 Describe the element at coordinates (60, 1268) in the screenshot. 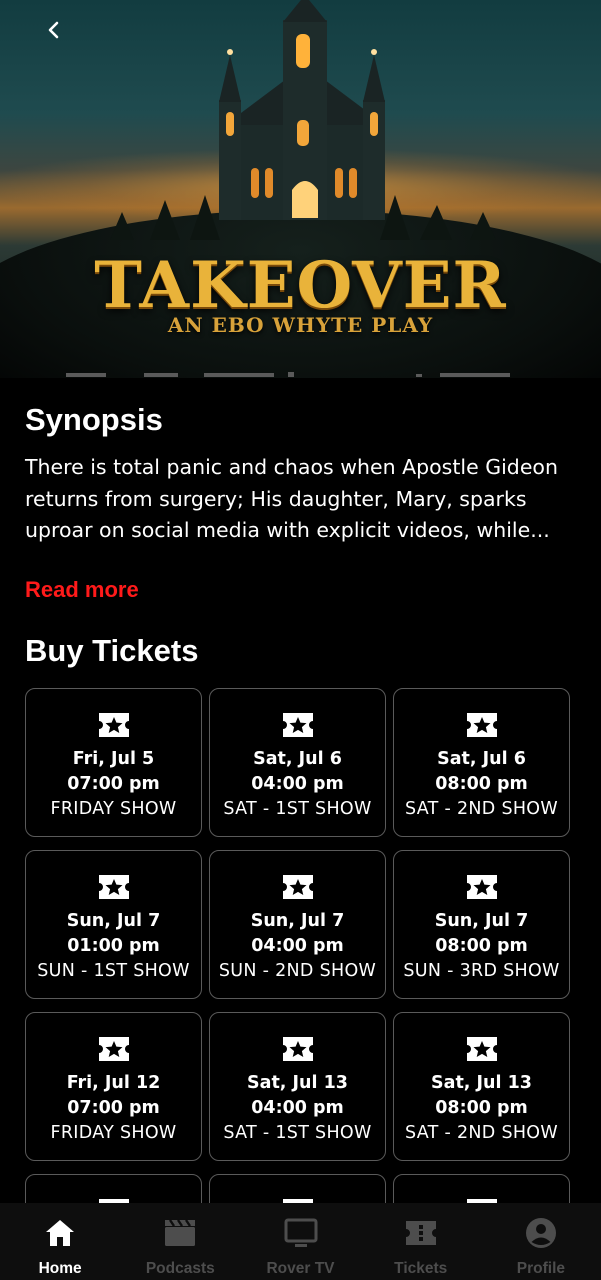

I see `nav-label: Home` at that location.